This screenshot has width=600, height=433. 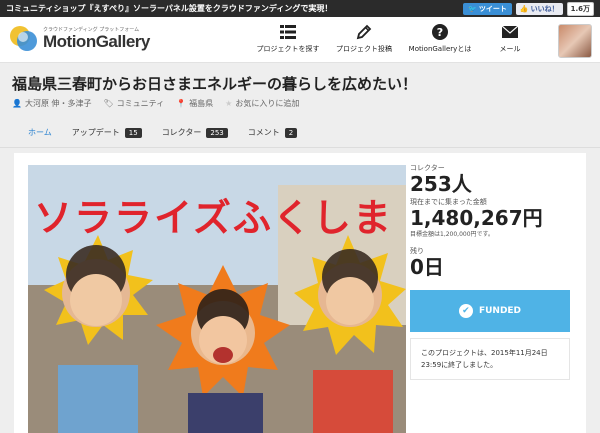 I want to click on tweet-button: 🐦 ツイート, so click(x=487, y=8).